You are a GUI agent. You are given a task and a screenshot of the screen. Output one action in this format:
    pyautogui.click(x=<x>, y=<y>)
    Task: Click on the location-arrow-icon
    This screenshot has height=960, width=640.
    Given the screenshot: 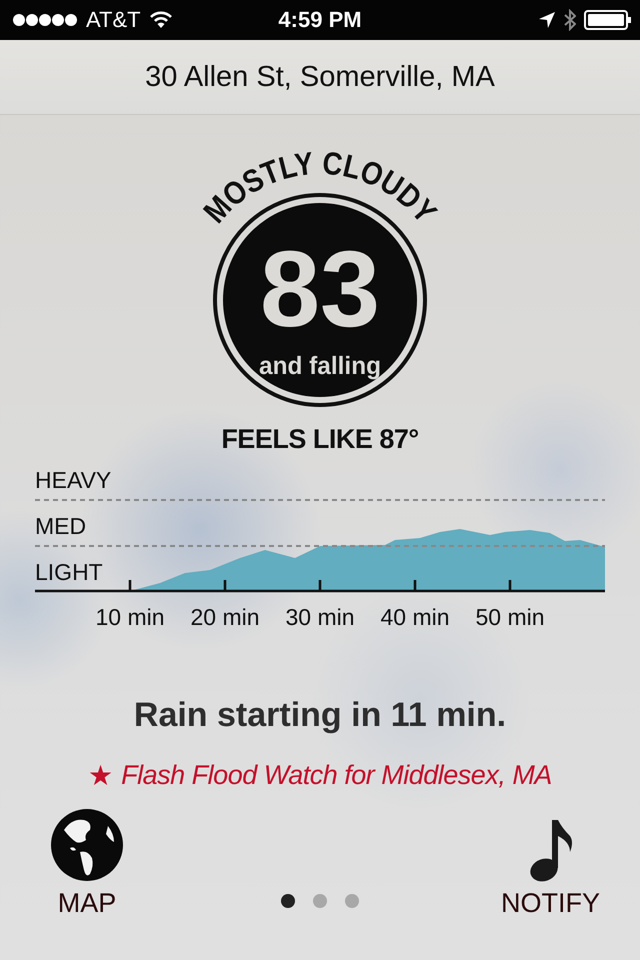 What is the action you would take?
    pyautogui.click(x=547, y=20)
    